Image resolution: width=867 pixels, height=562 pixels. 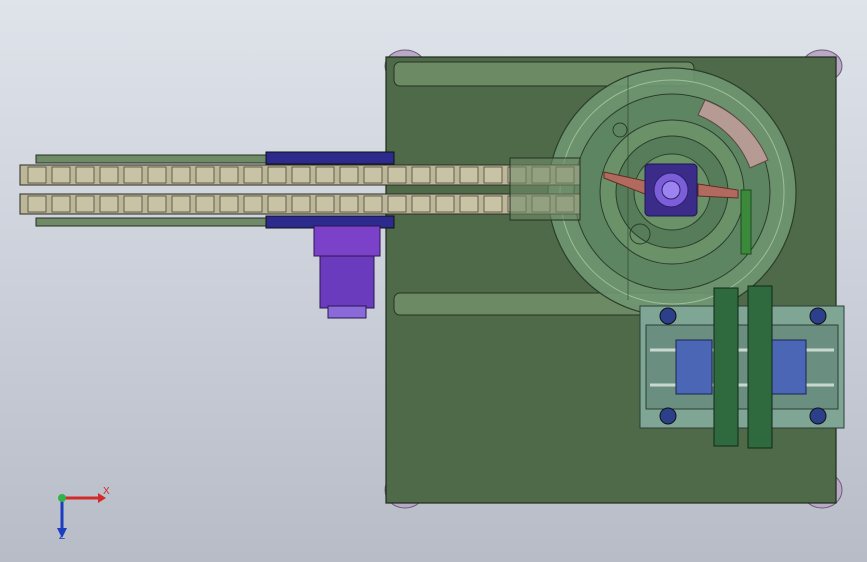 I want to click on outlet-rail-right, so click(x=760, y=367).